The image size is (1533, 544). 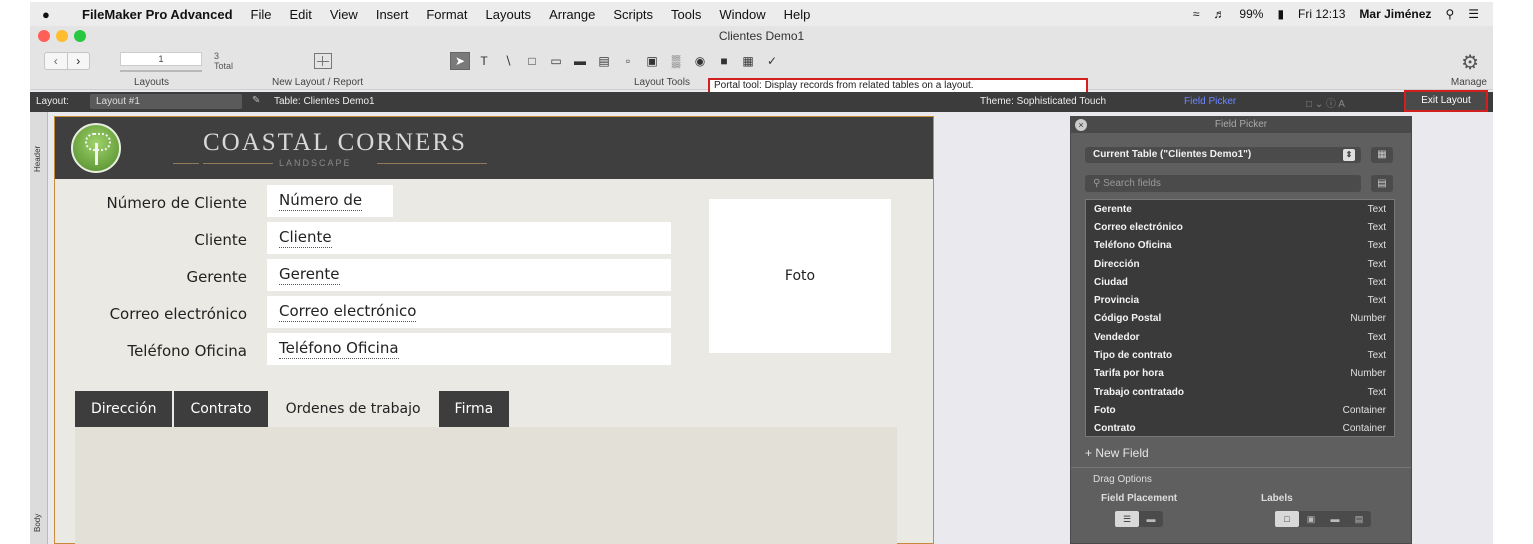 I want to click on table-select: Current Table ("Clientes Demo1") ⇕, so click(x=1223, y=155).